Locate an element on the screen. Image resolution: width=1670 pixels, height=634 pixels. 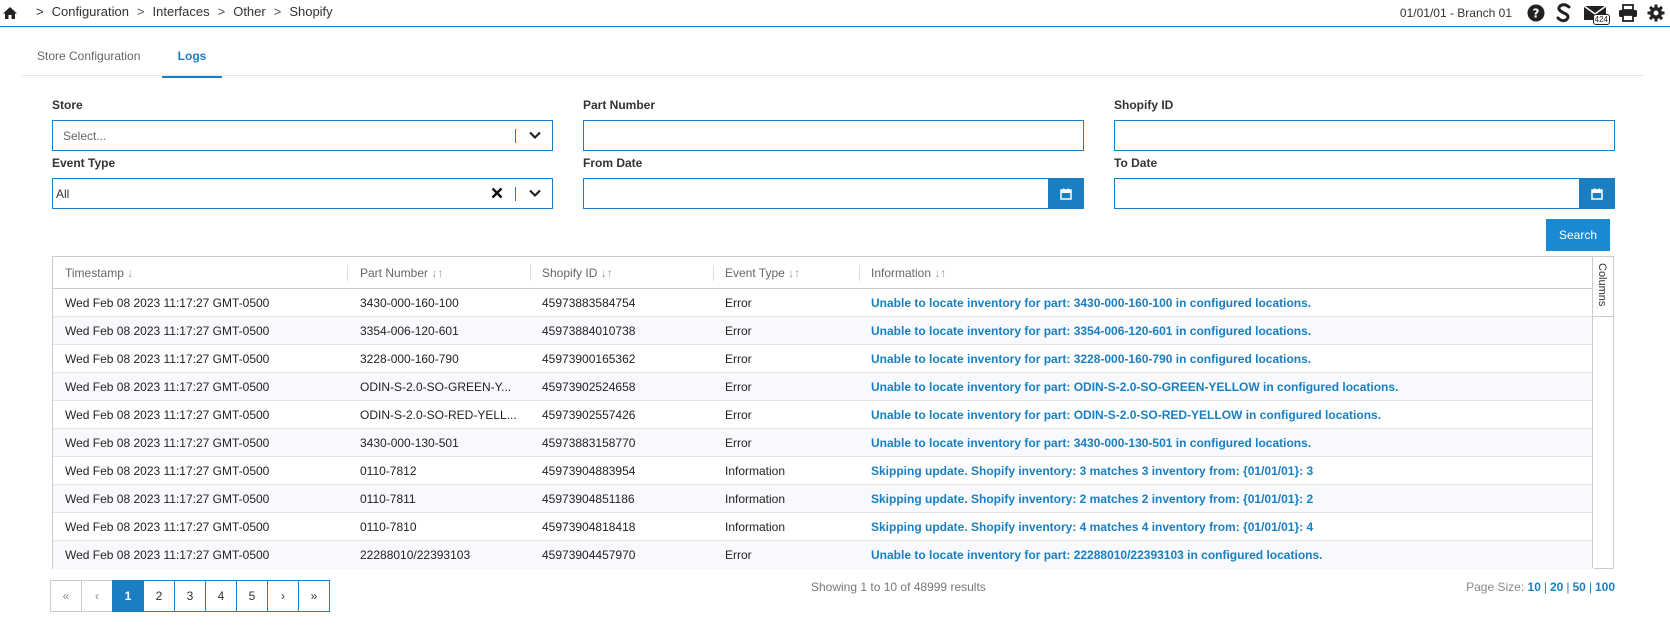
gear-icon is located at coordinates (1656, 13).